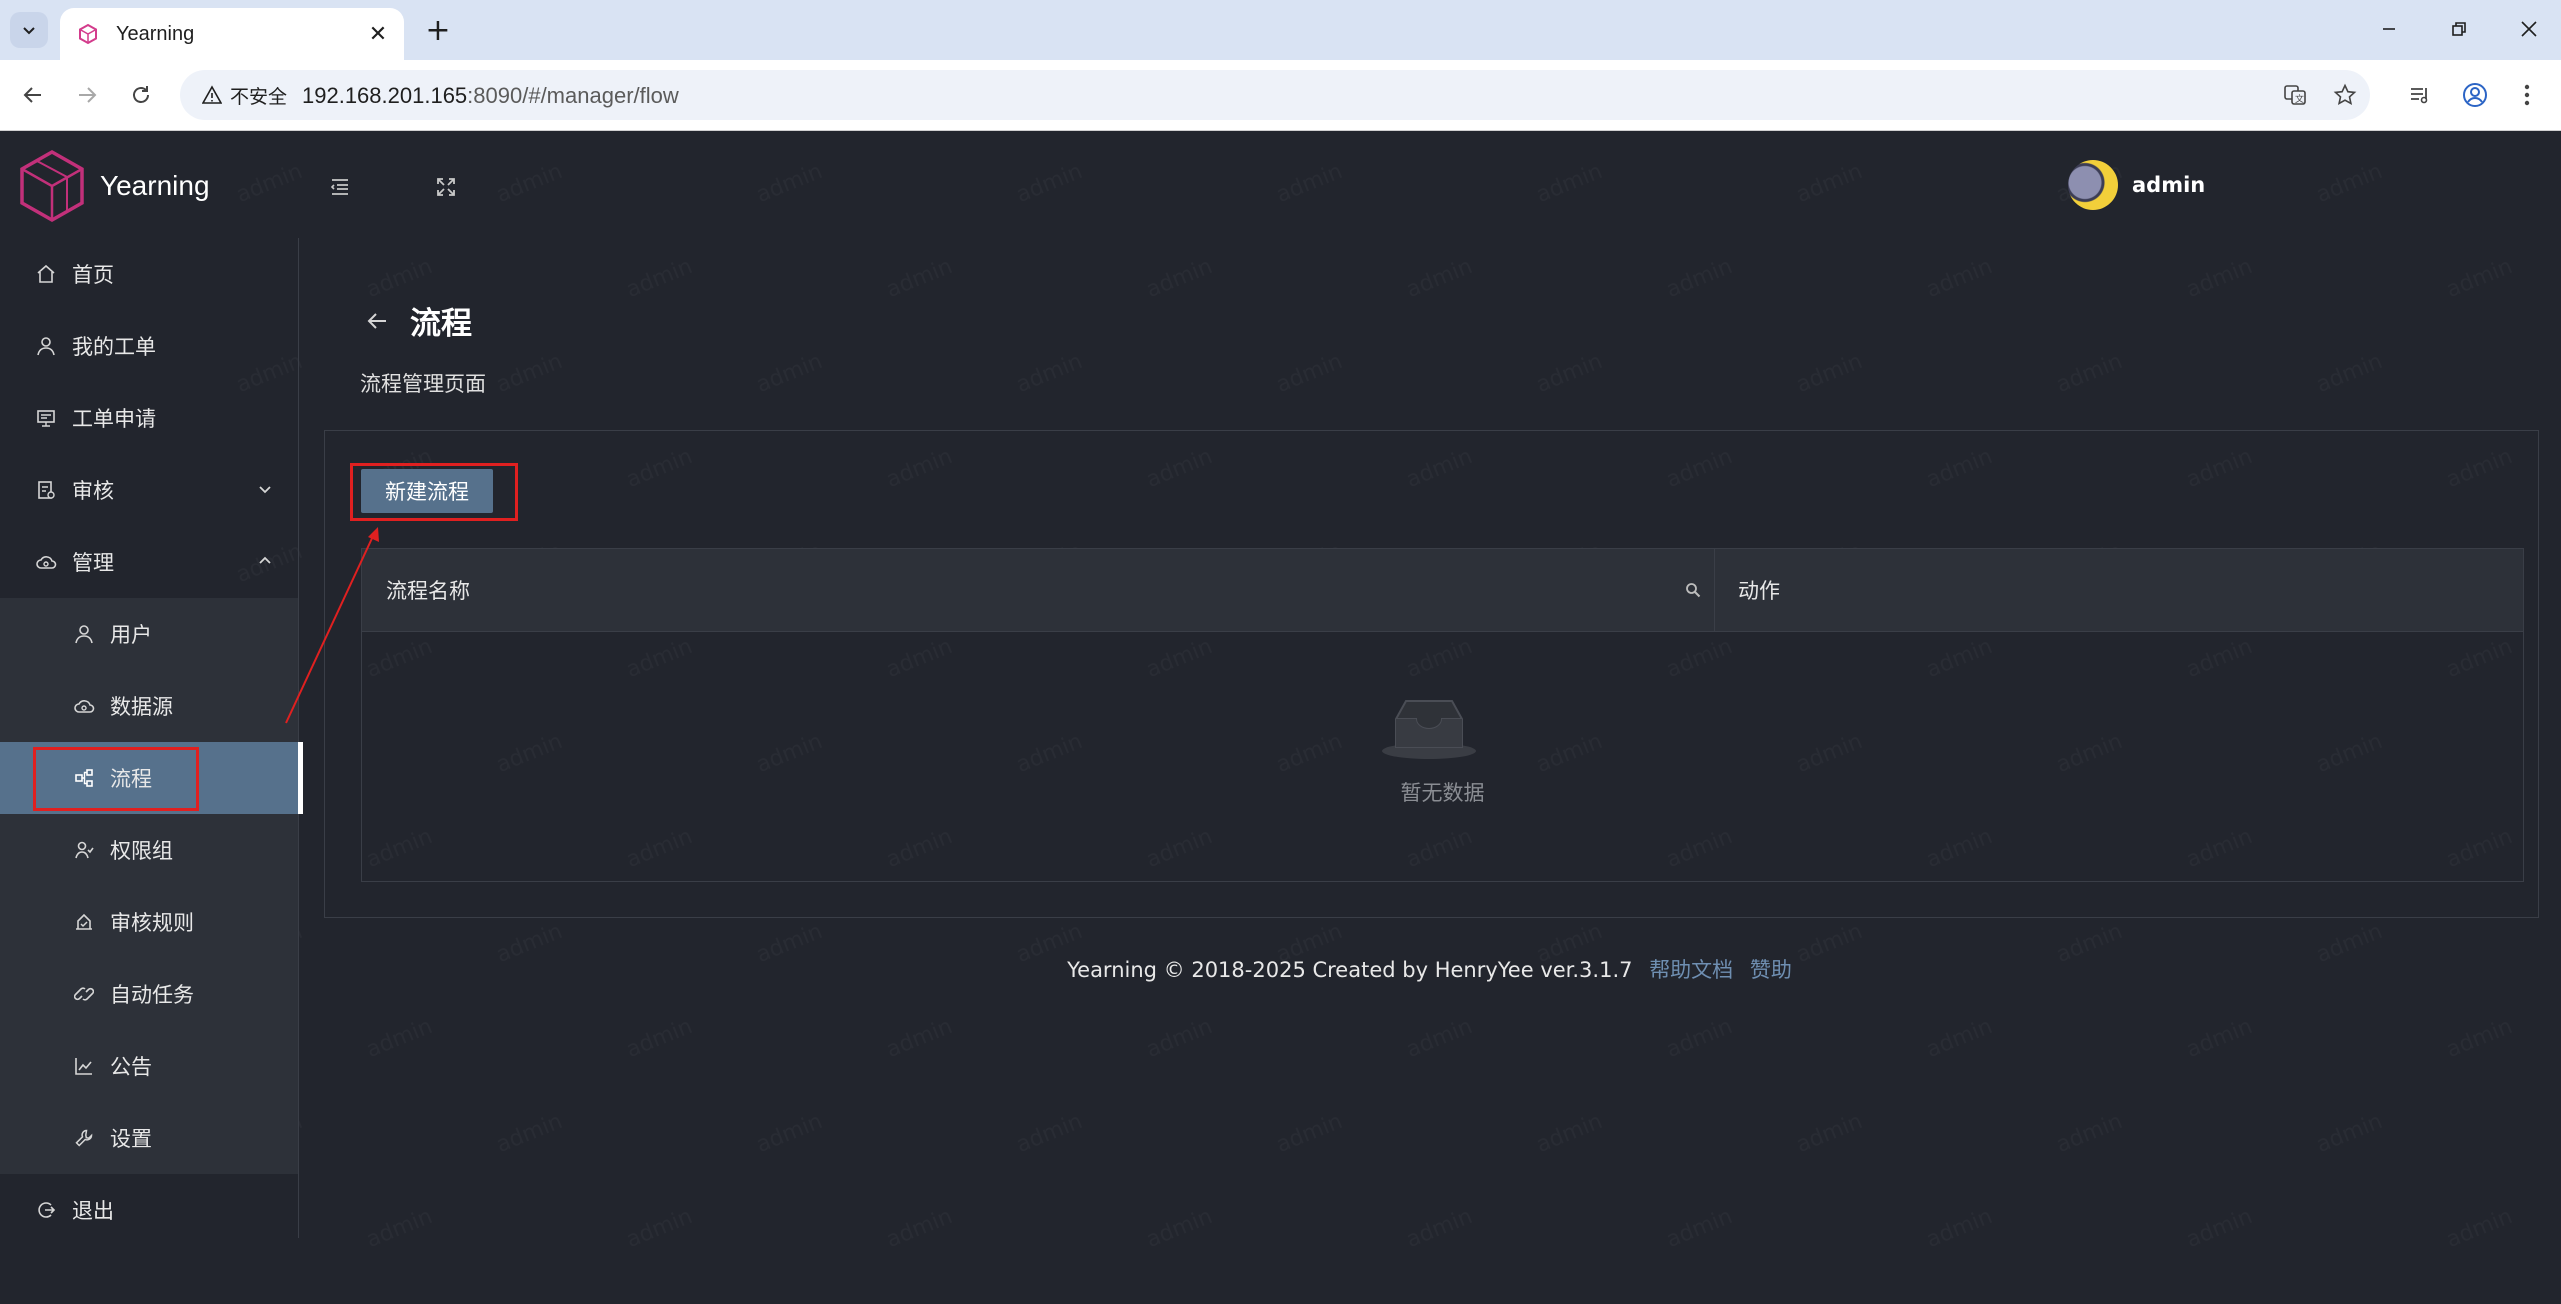 The height and width of the screenshot is (1304, 2561). What do you see at coordinates (2389, 29) in the screenshot?
I see `minimize-button` at bounding box center [2389, 29].